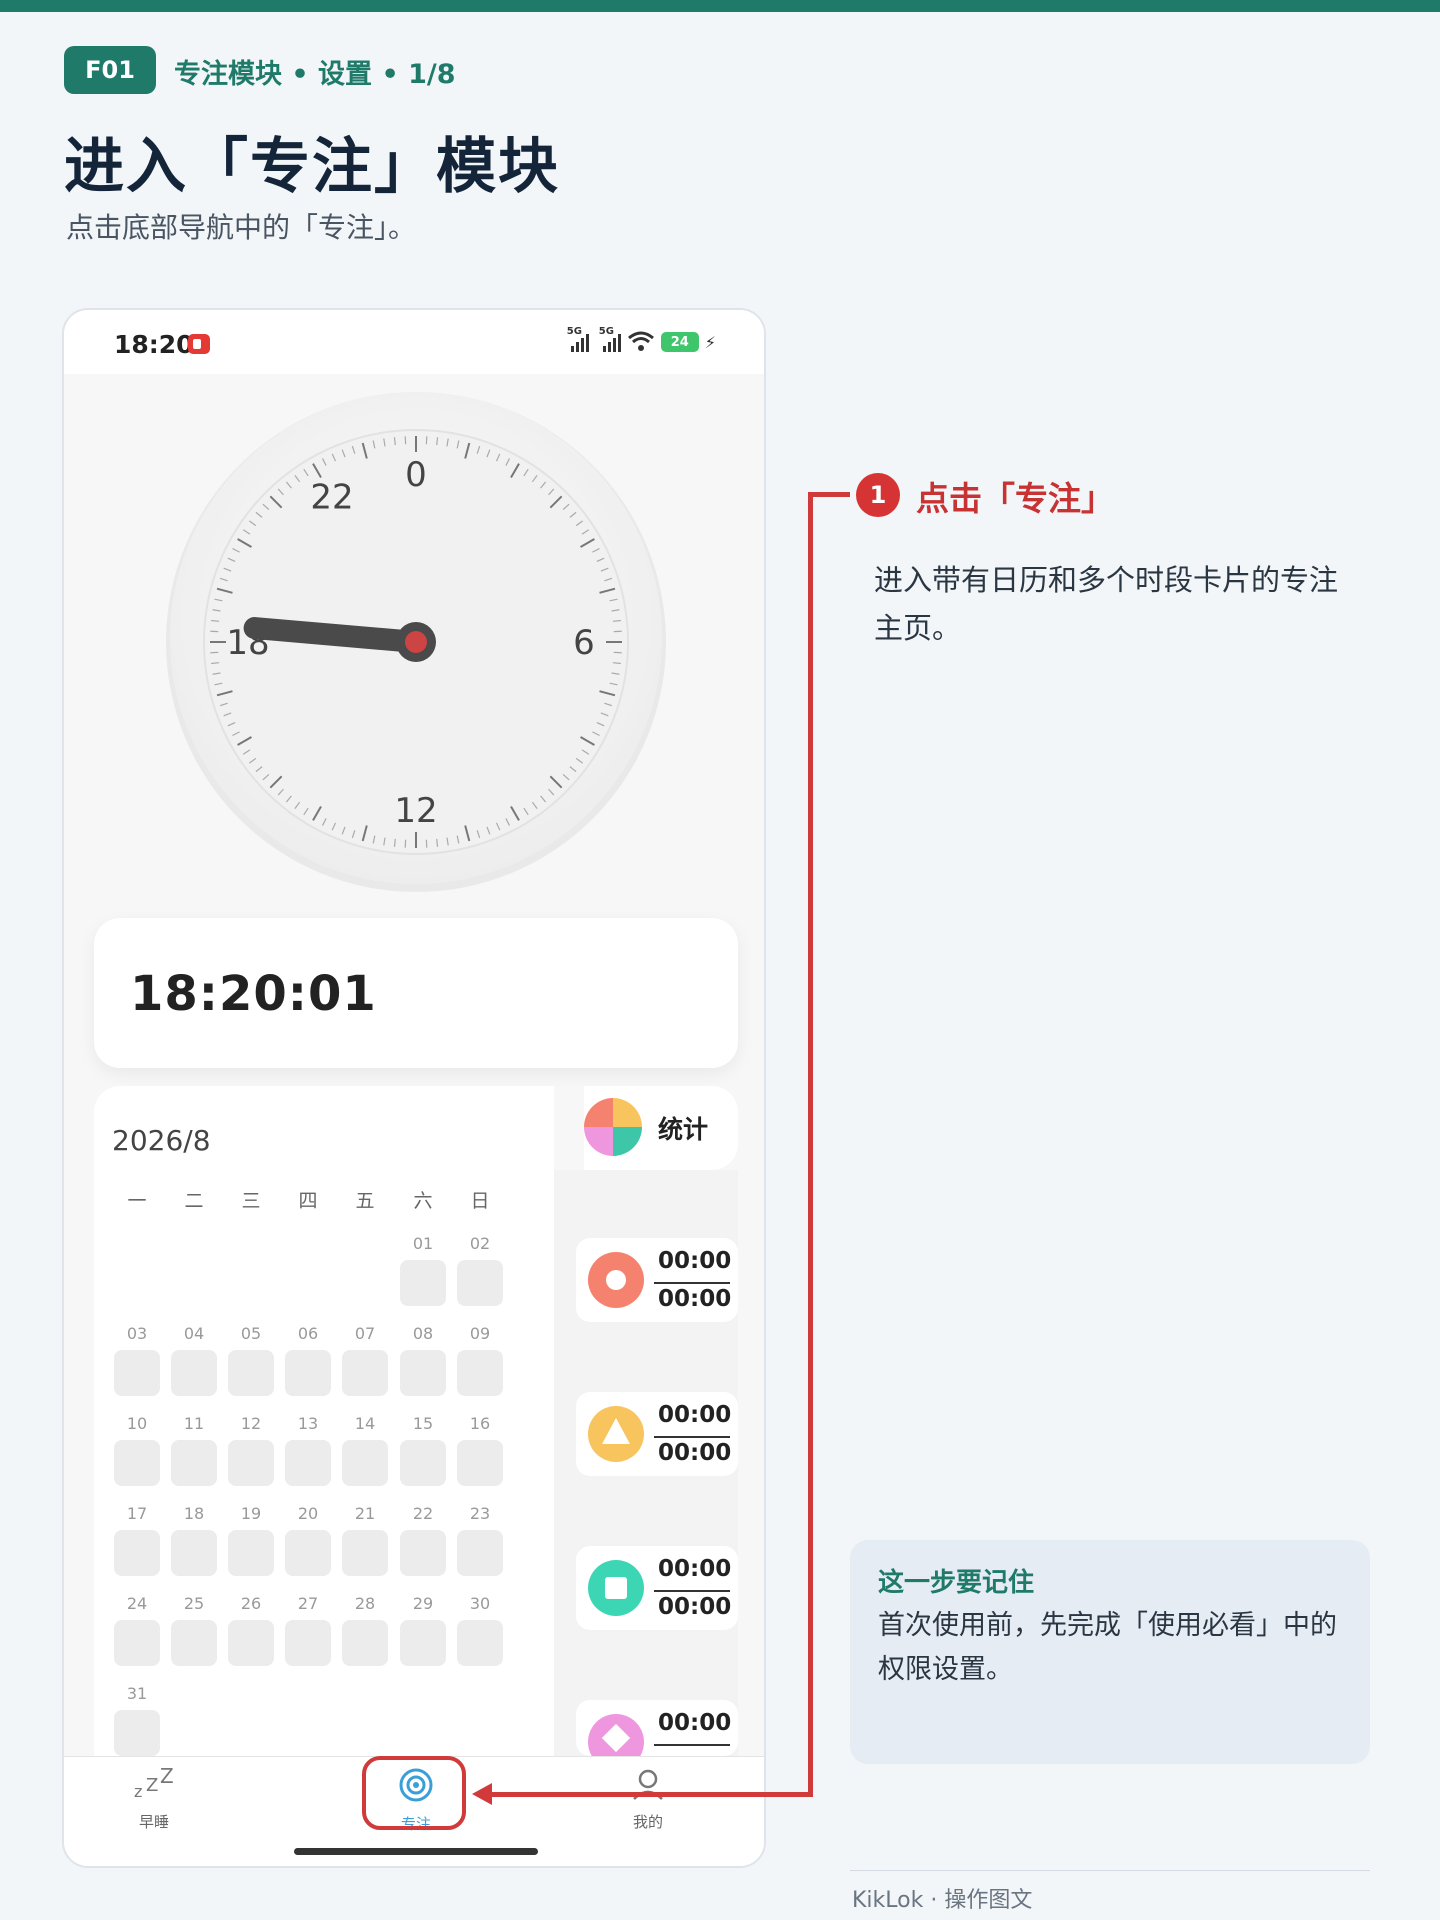 The image size is (1440, 1920). I want to click on calendar-day-number: 05, so click(251, 1333).